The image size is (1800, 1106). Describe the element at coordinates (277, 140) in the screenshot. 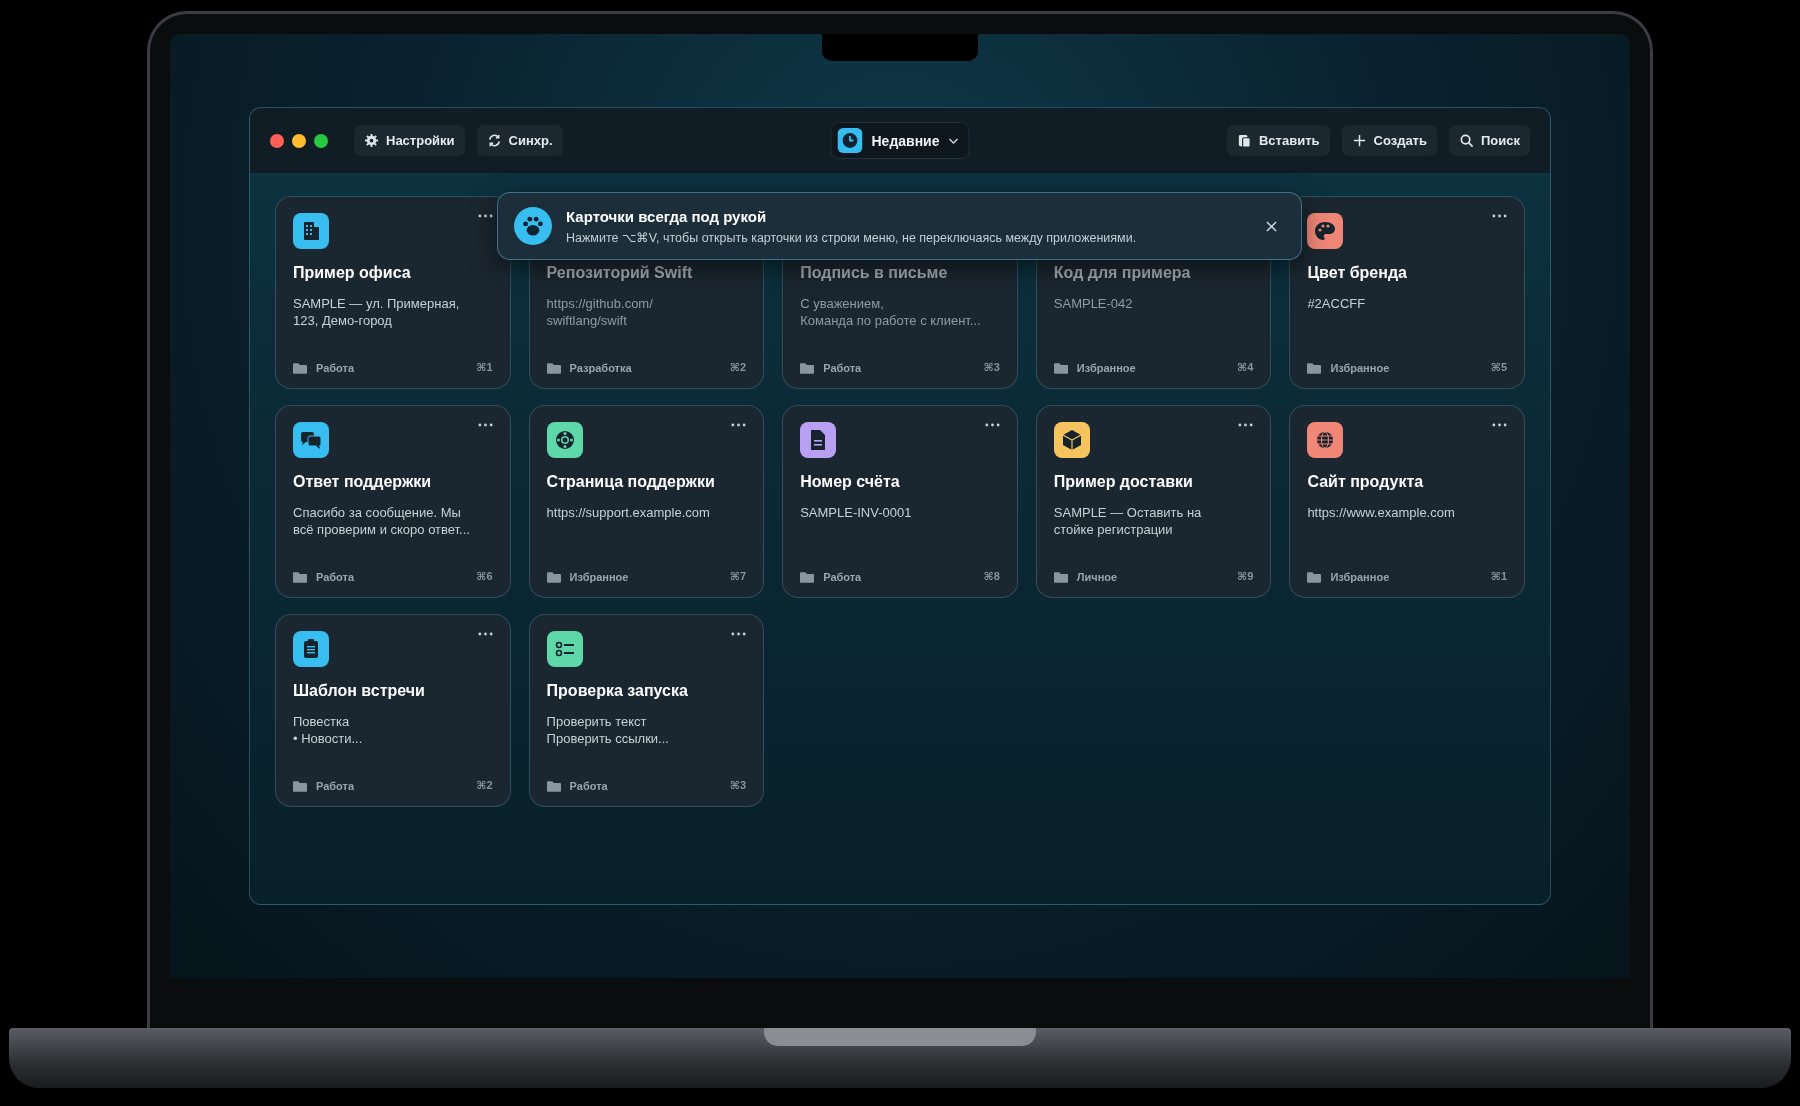

I see `close-window-button` at that location.